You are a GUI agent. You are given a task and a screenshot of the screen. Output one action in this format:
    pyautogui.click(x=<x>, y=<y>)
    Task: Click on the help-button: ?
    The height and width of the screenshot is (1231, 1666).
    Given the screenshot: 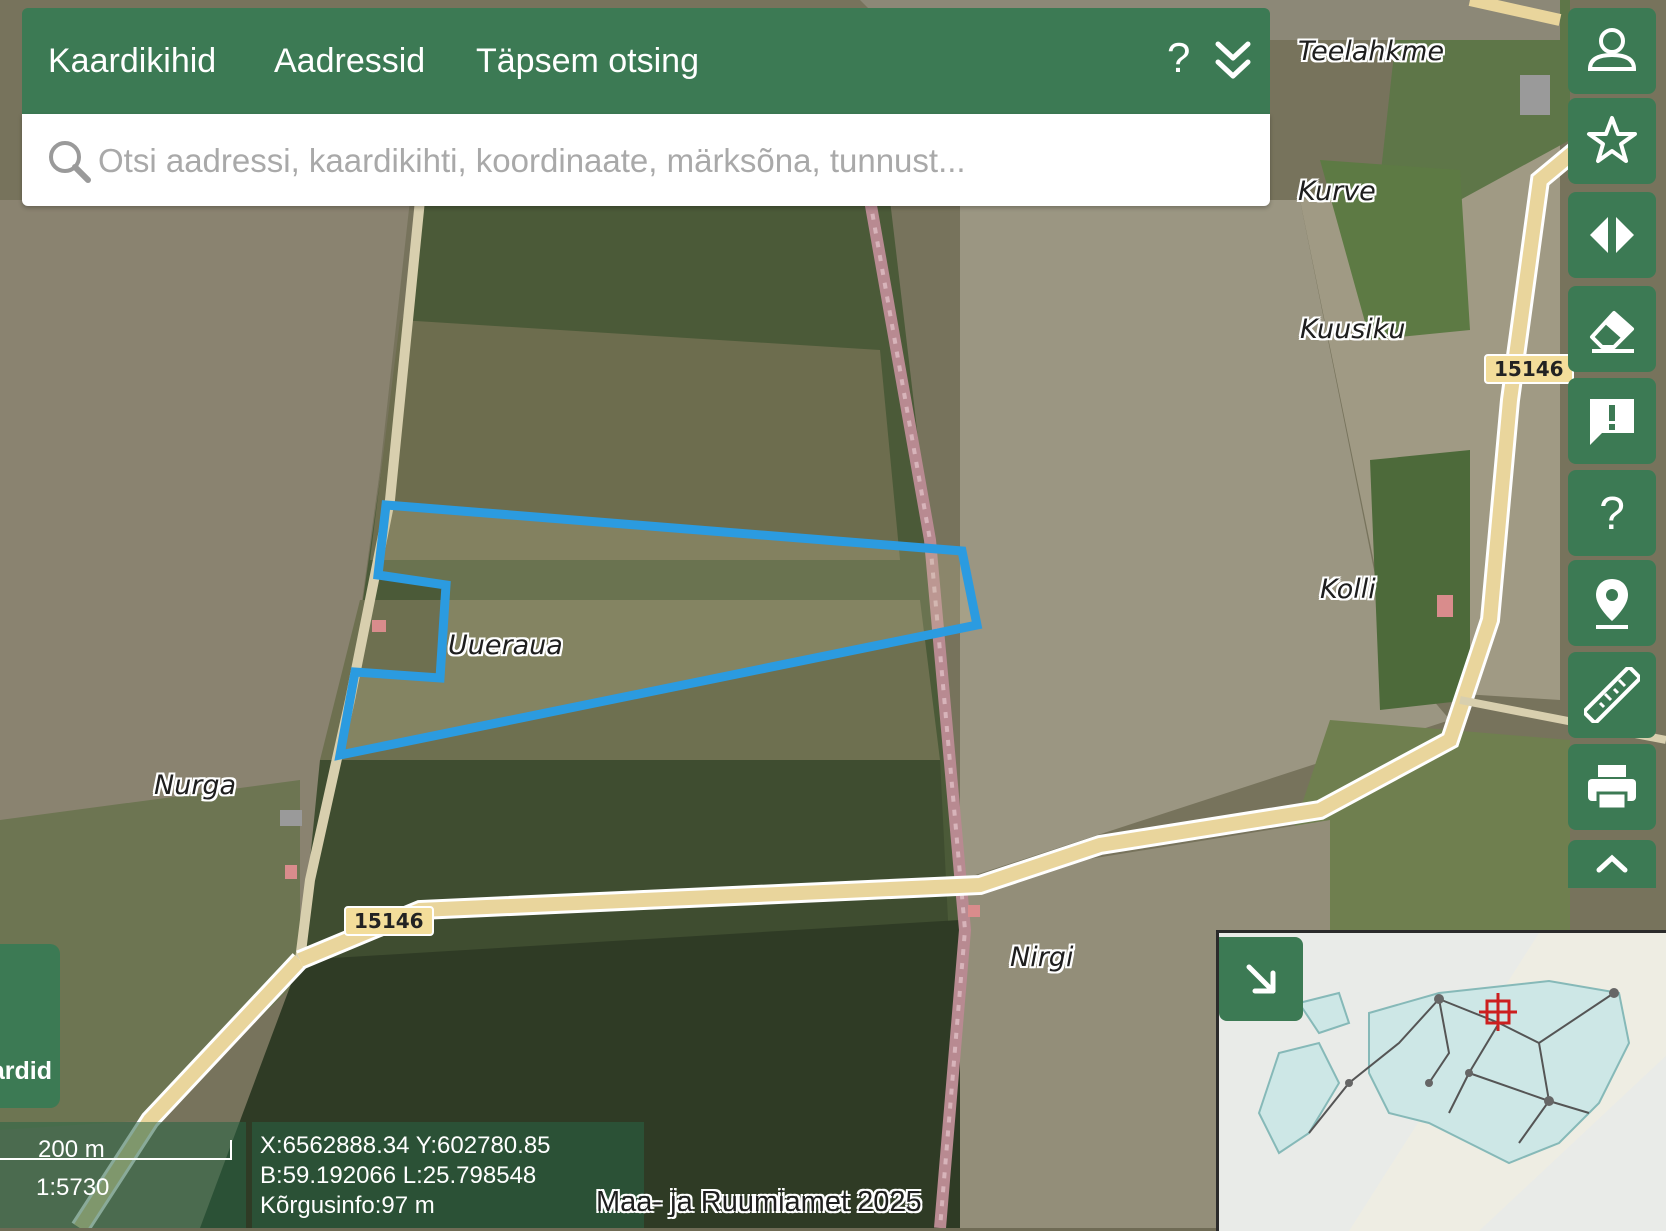 What is the action you would take?
    pyautogui.click(x=1178, y=58)
    